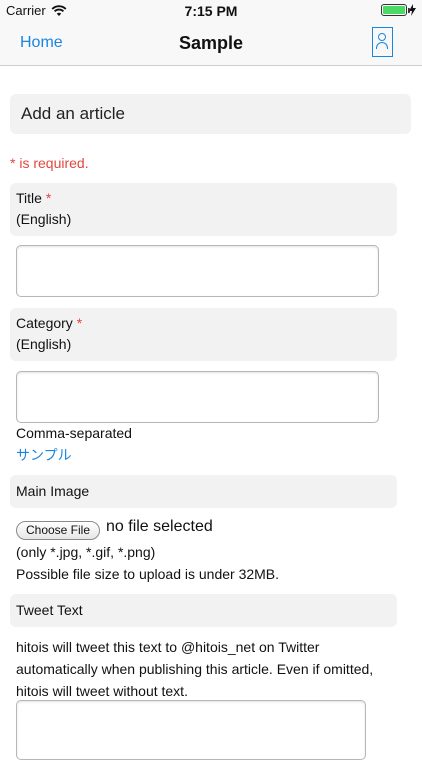 This screenshot has width=422, height=760. What do you see at coordinates (44, 344) in the screenshot?
I see `category-sublabel: (English)` at bounding box center [44, 344].